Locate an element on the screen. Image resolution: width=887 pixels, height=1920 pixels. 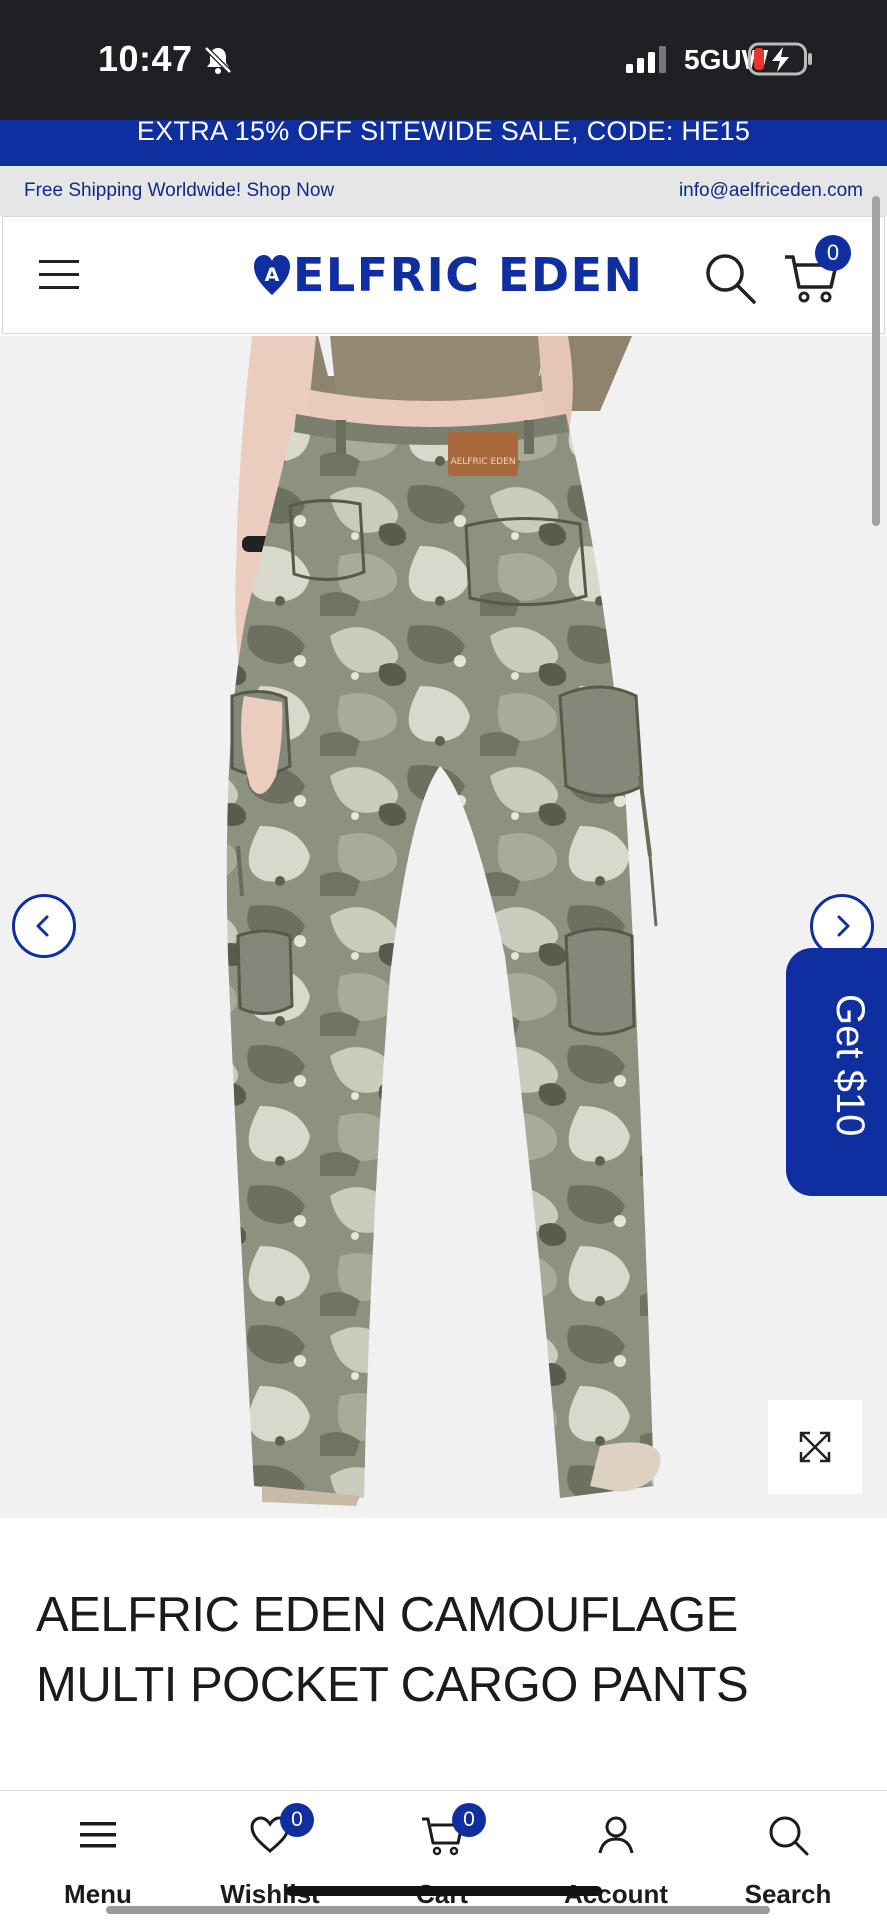
nav-item-menu: Menu is located at coordinates (98, 1855).